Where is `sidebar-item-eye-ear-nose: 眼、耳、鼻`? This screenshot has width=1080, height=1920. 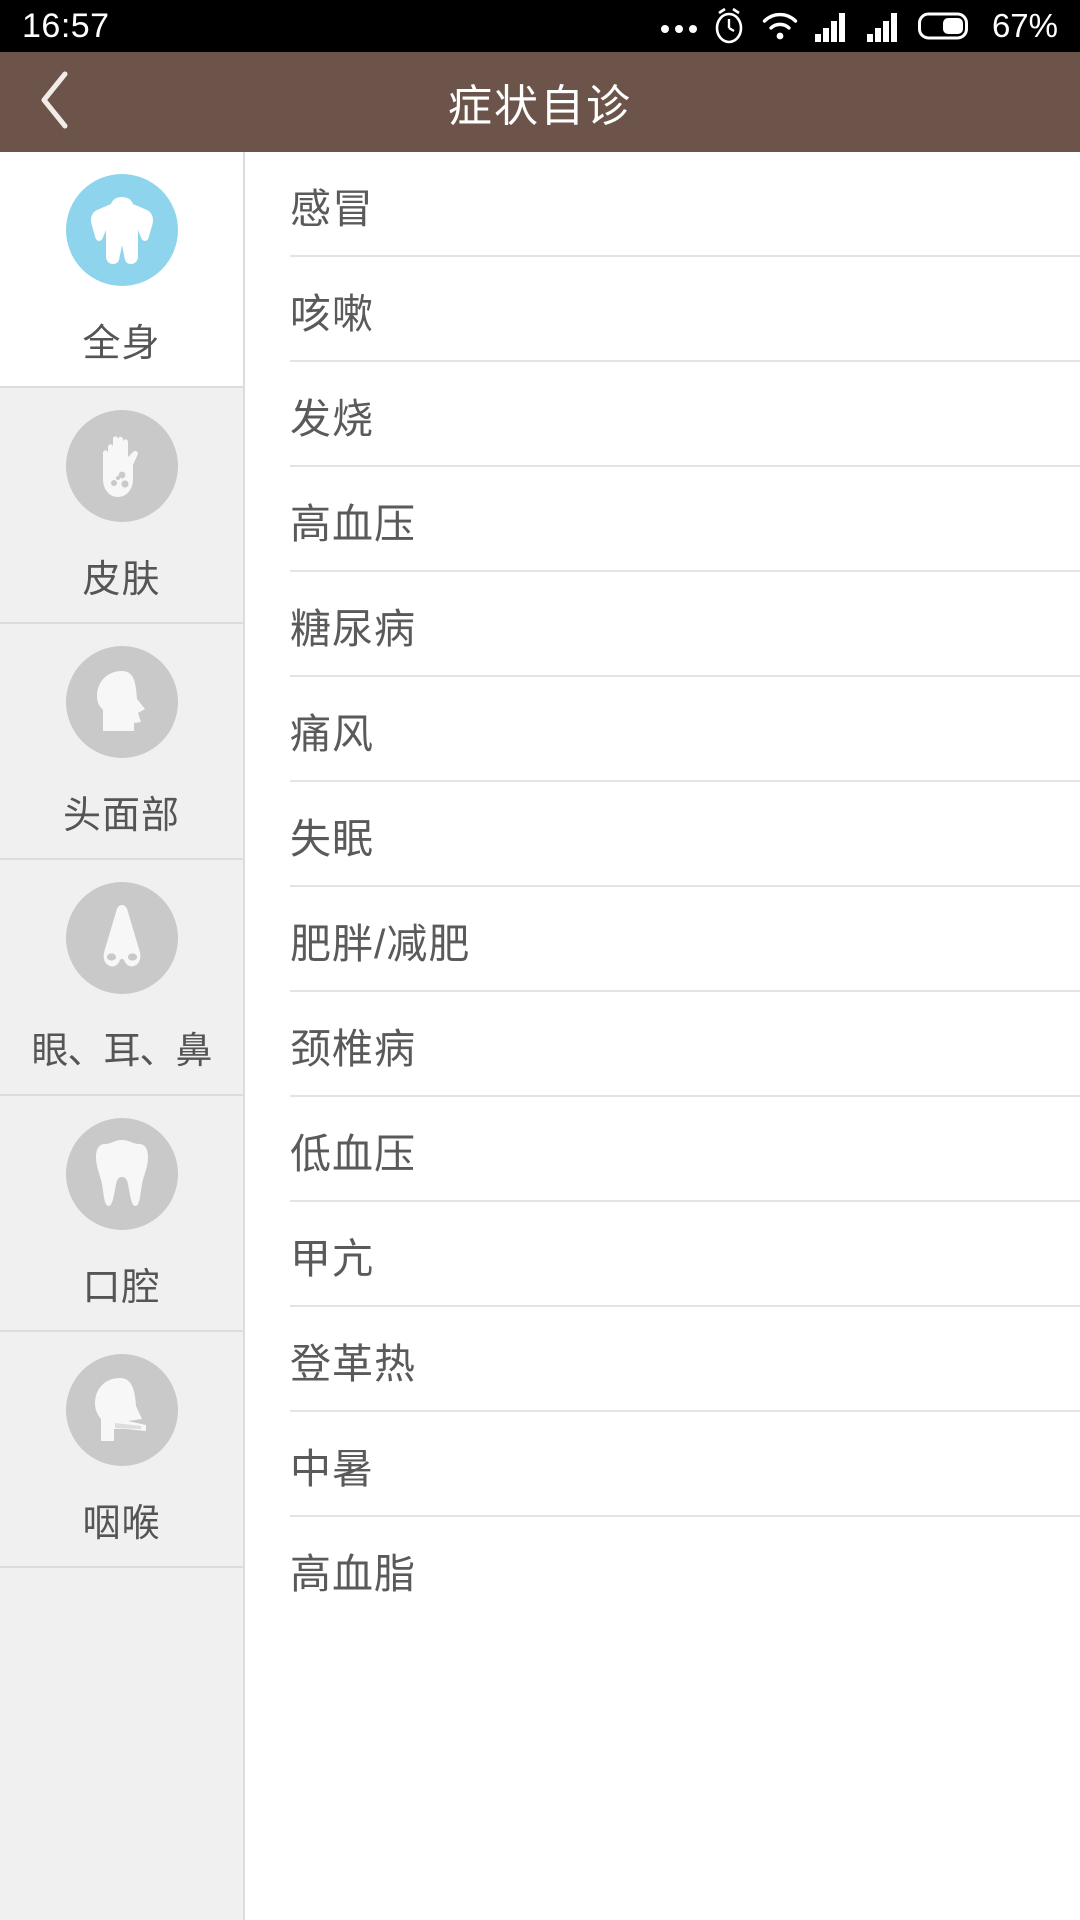
sidebar-item-eye-ear-nose: 眼、耳、鼻 is located at coordinates (121, 978).